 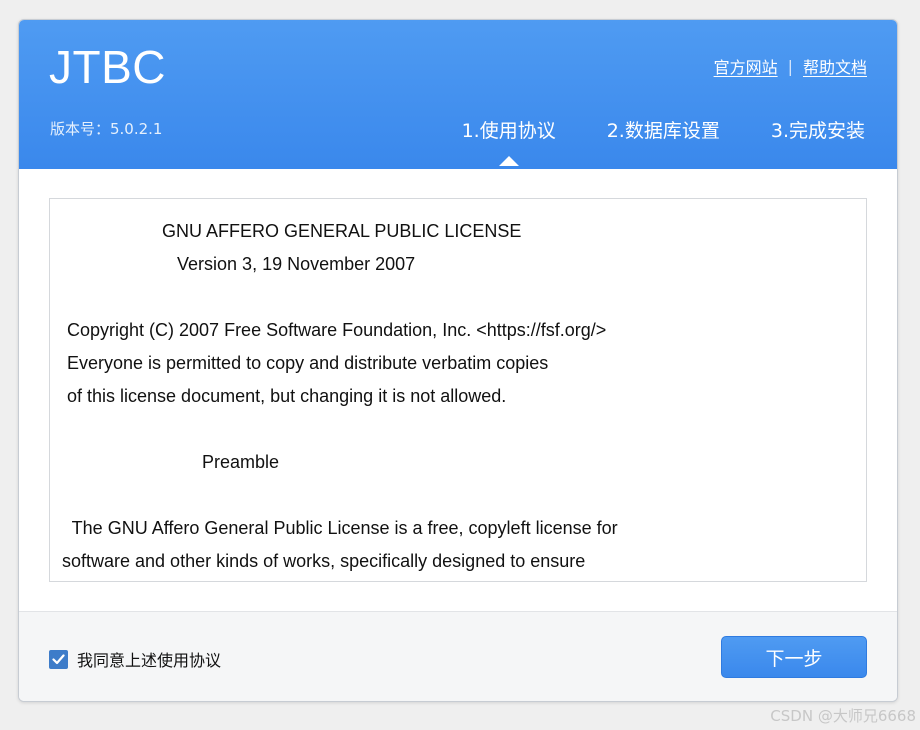 What do you see at coordinates (458, 656) in the screenshot?
I see `footer: 我同意上述使用协议 下一步` at bounding box center [458, 656].